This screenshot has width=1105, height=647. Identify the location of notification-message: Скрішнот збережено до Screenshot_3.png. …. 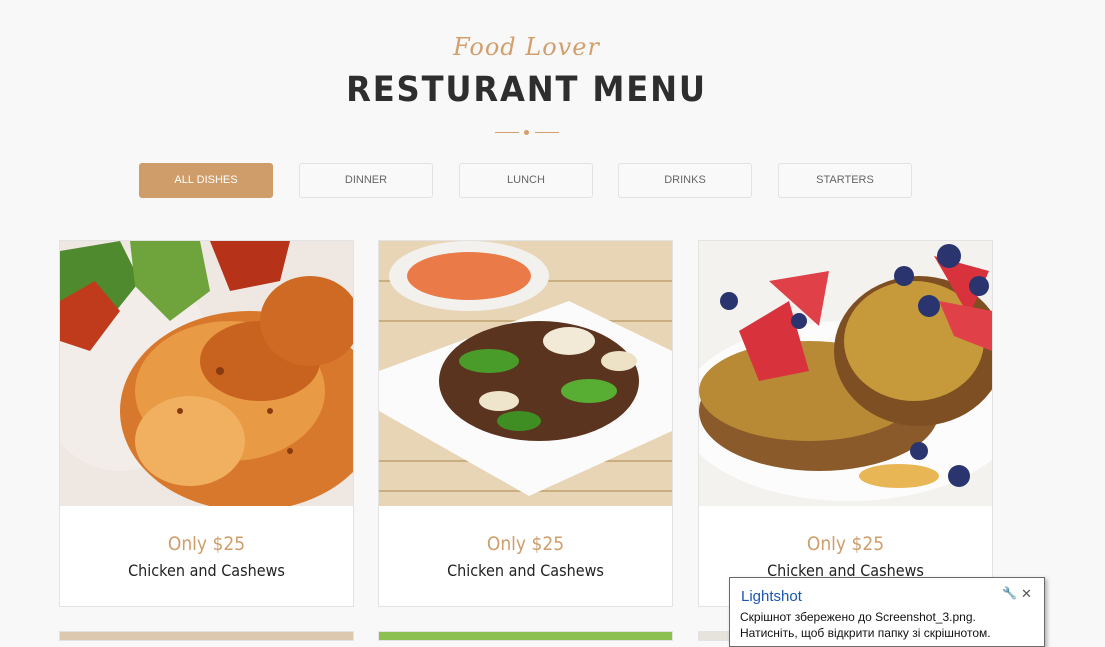
(888, 625).